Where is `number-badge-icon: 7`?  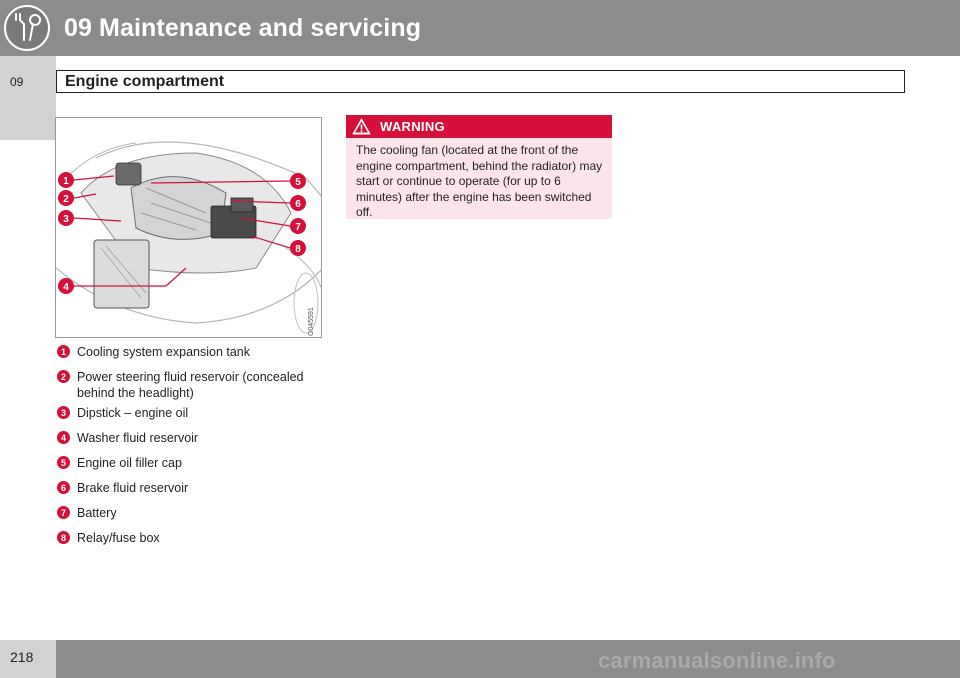
number-badge-icon: 7 is located at coordinates (63, 512).